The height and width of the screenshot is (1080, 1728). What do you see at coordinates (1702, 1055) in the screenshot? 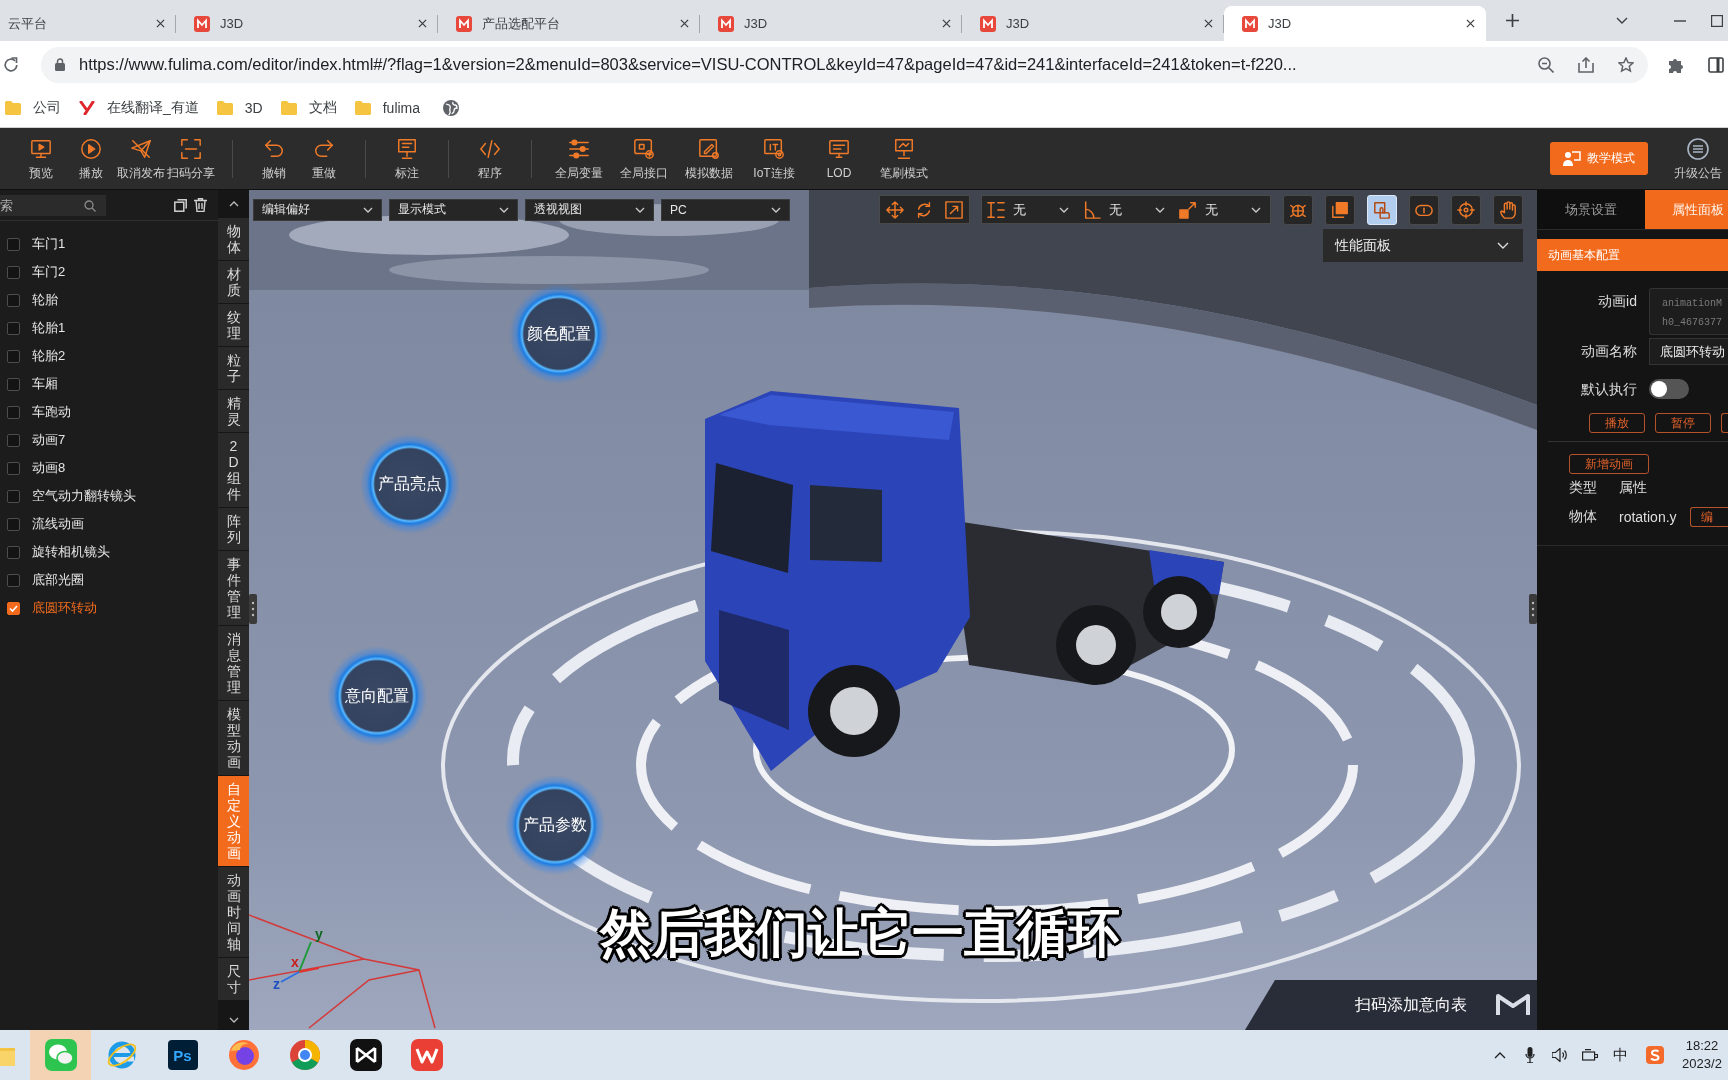
I see `clock: 18:22 2023/2` at bounding box center [1702, 1055].